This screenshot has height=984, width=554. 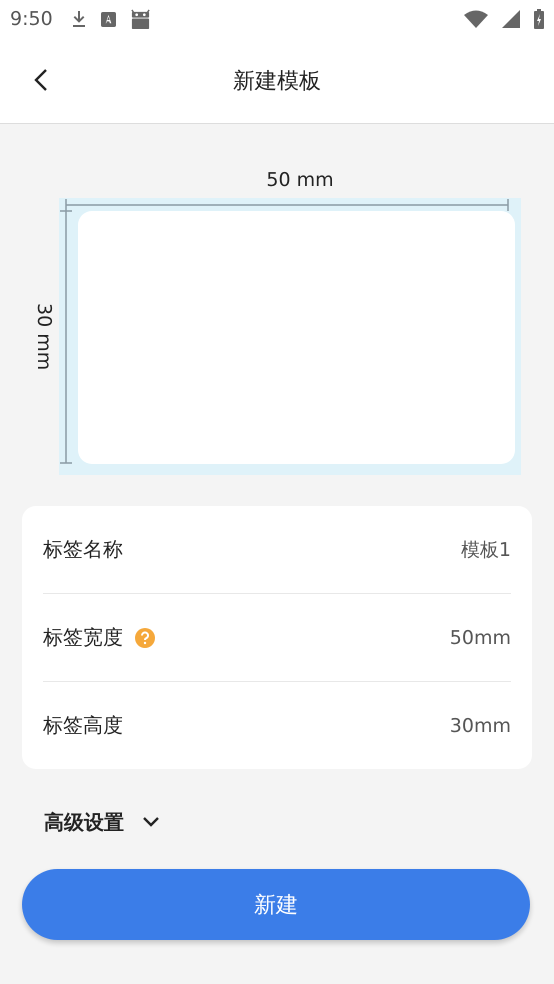 I want to click on field-label: 标签高度, so click(x=83, y=725).